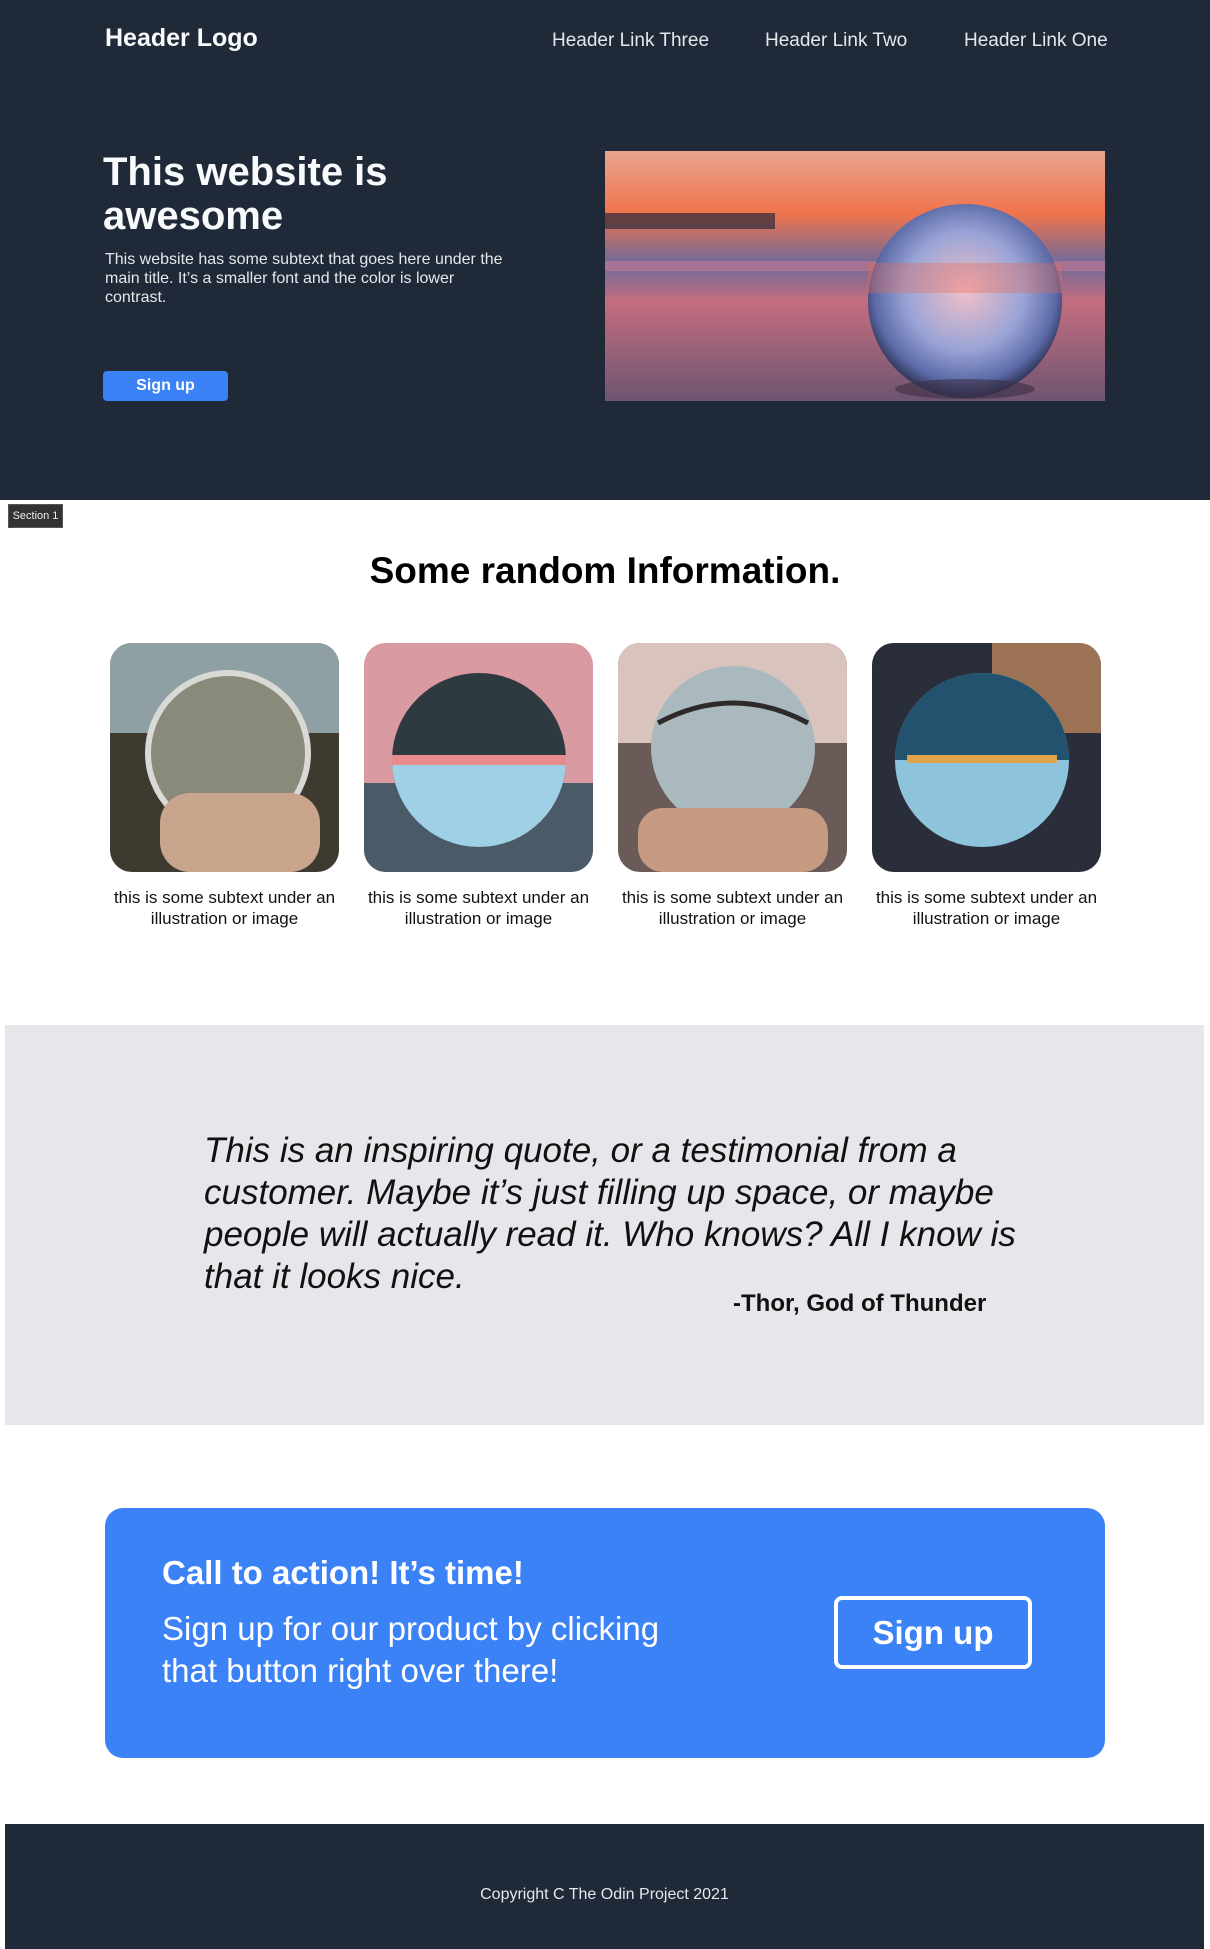 The width and height of the screenshot is (1210, 1949). I want to click on header-link-three: Header Link Three, so click(630, 41).